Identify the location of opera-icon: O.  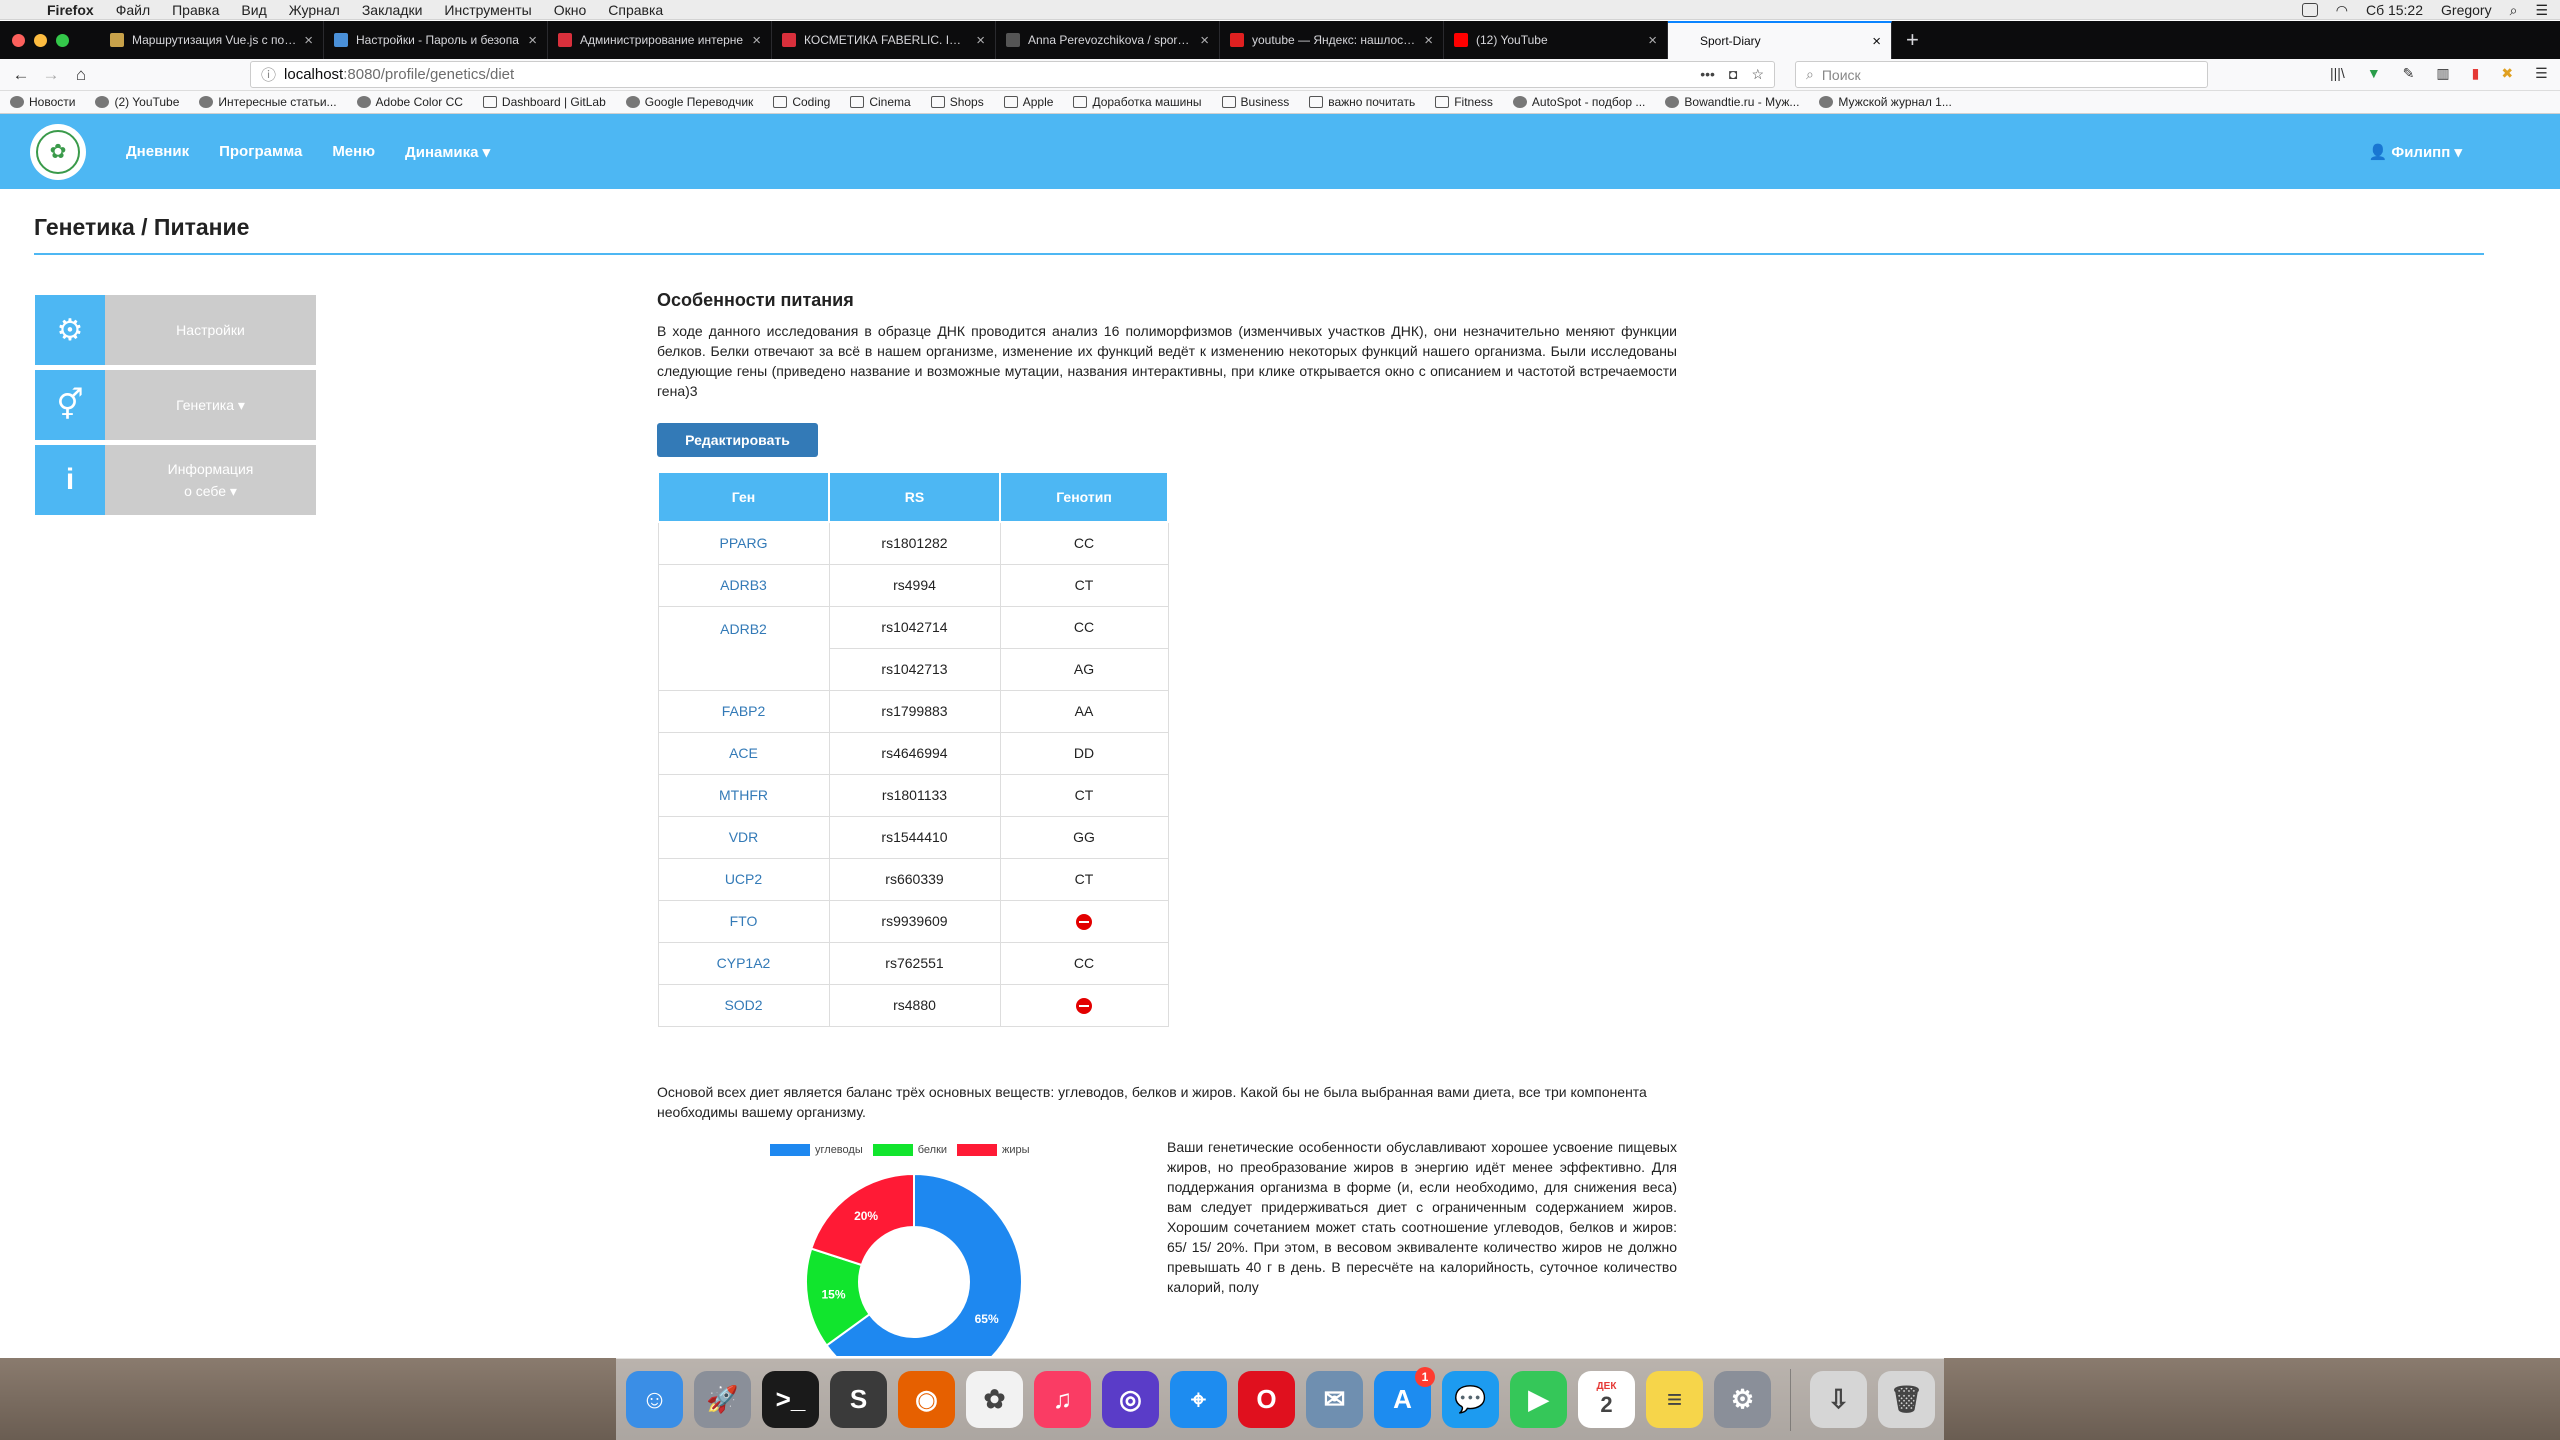
(1266, 1399).